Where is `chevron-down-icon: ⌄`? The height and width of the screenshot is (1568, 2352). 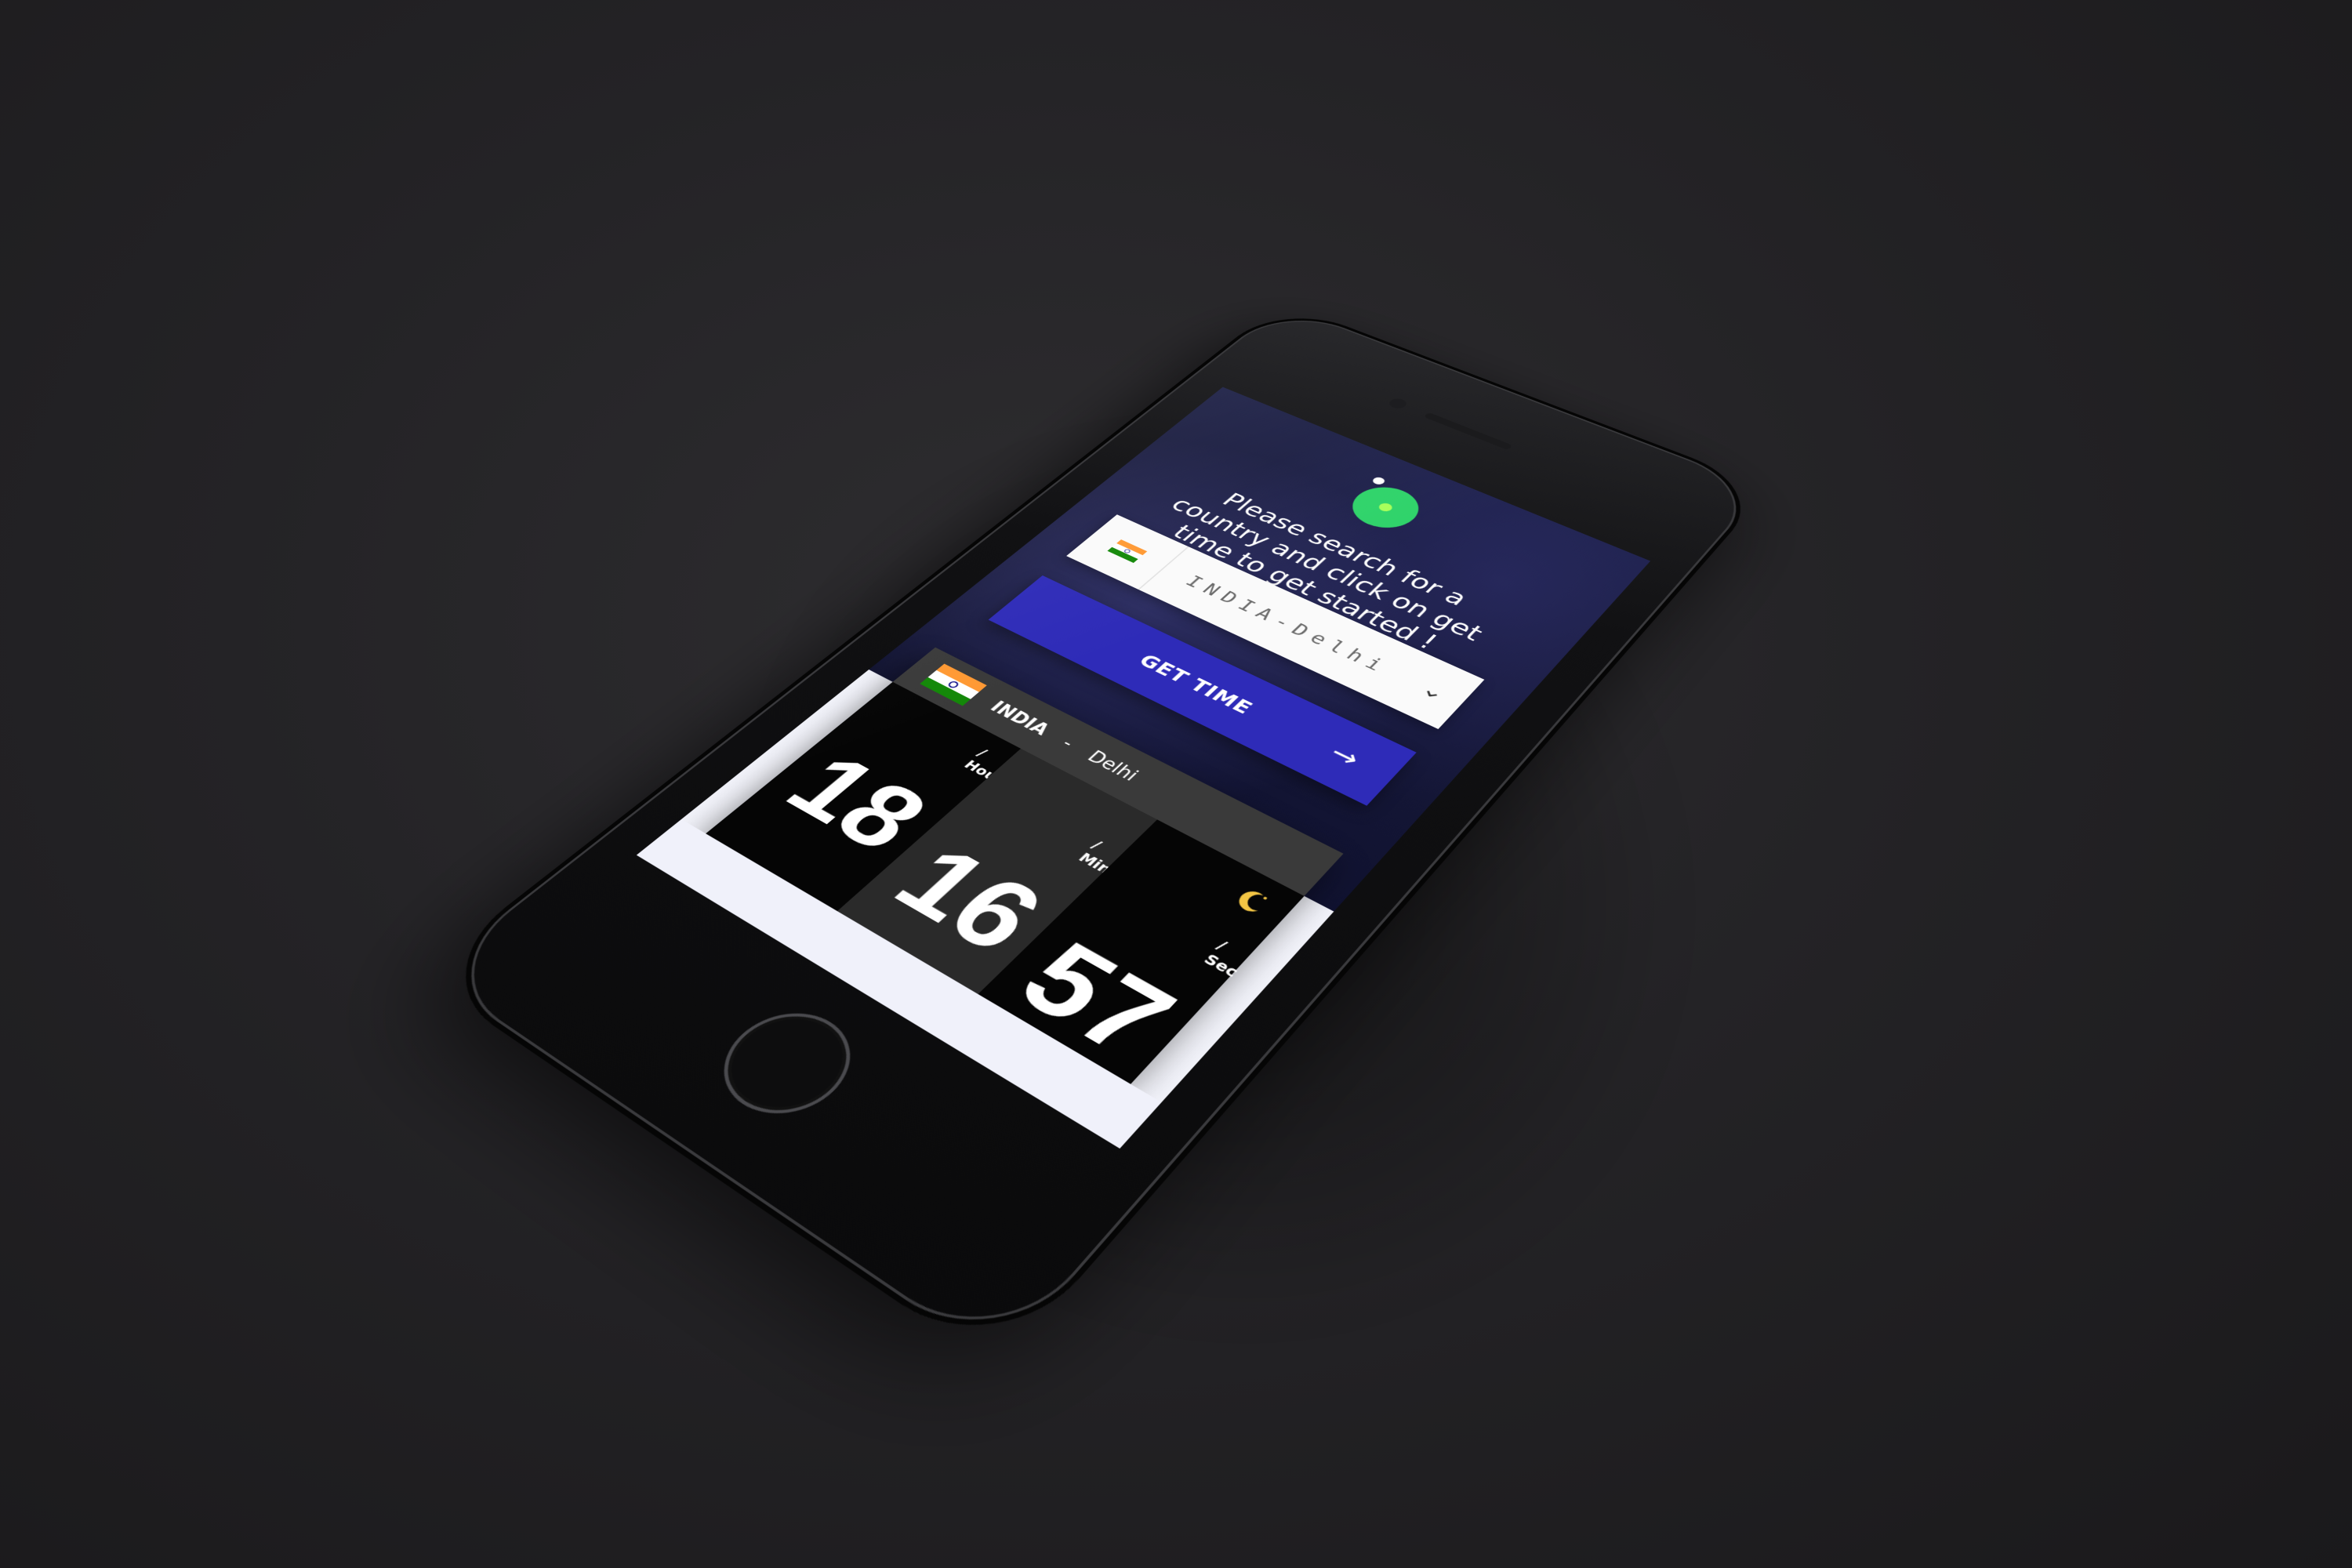 chevron-down-icon: ⌄ is located at coordinates (1434, 691).